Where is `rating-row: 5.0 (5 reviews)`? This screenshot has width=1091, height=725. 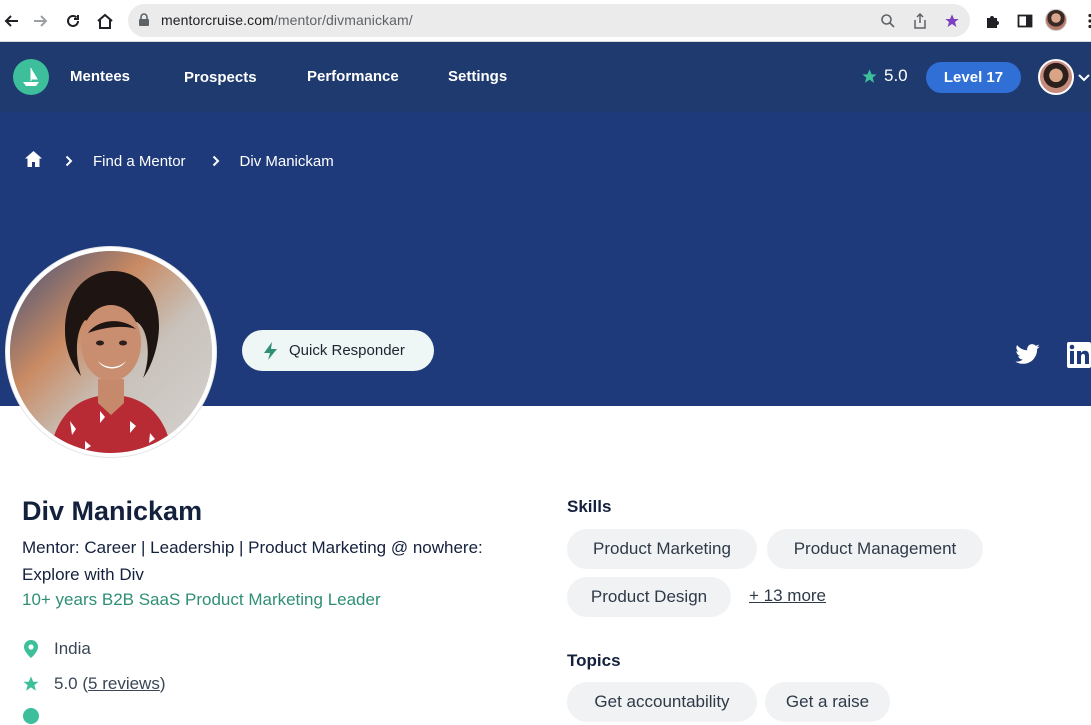 rating-row: 5.0 (5 reviews) is located at coordinates (94, 684).